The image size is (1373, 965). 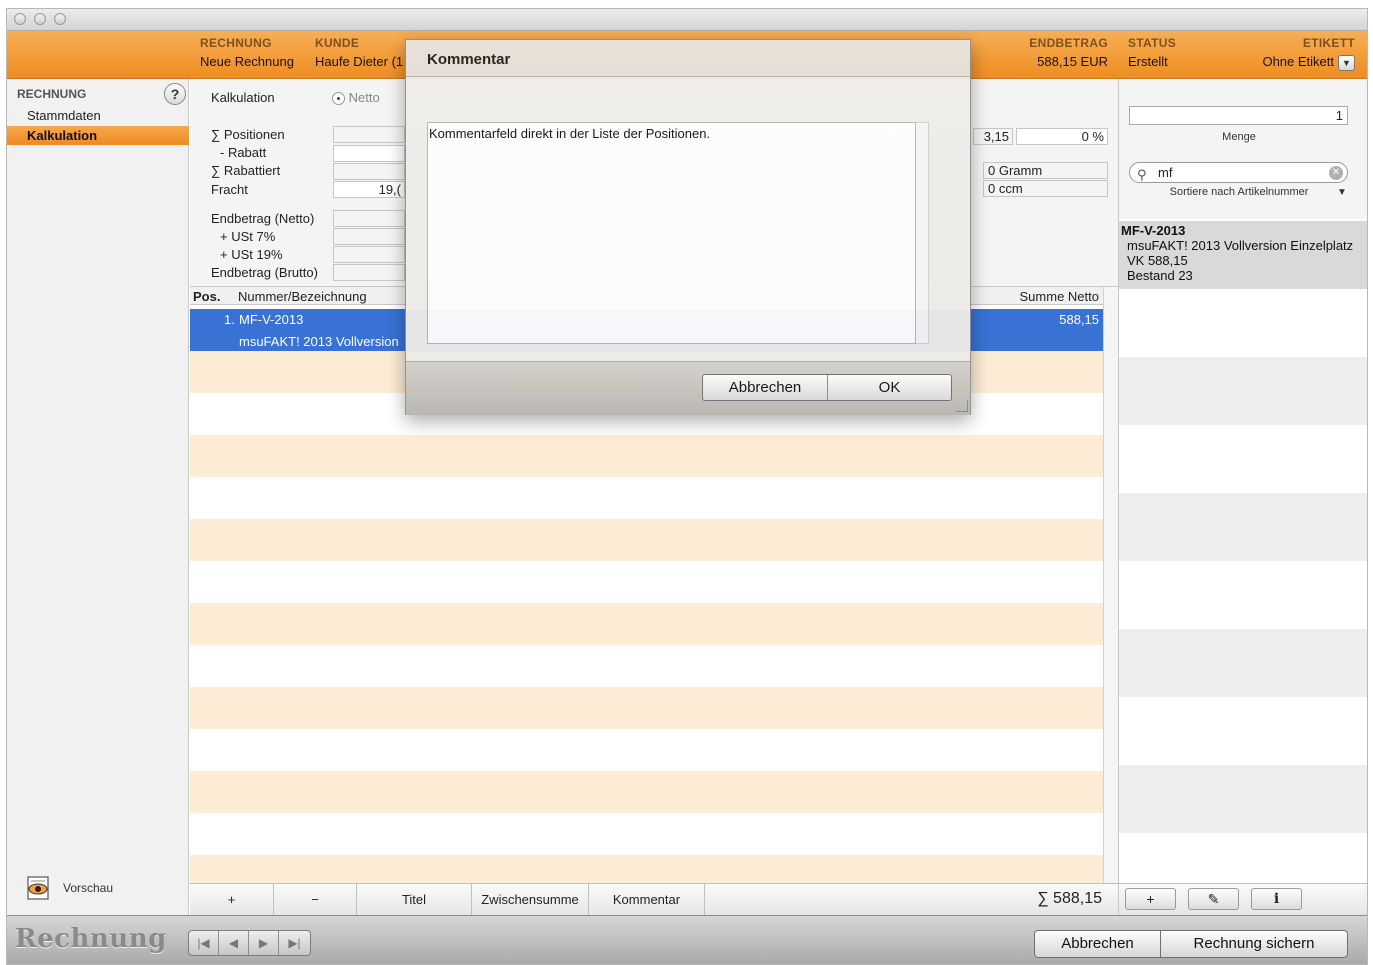 I want to click on endbetrag-brutto-label: Endbetrag (Brutto), so click(x=264, y=272).